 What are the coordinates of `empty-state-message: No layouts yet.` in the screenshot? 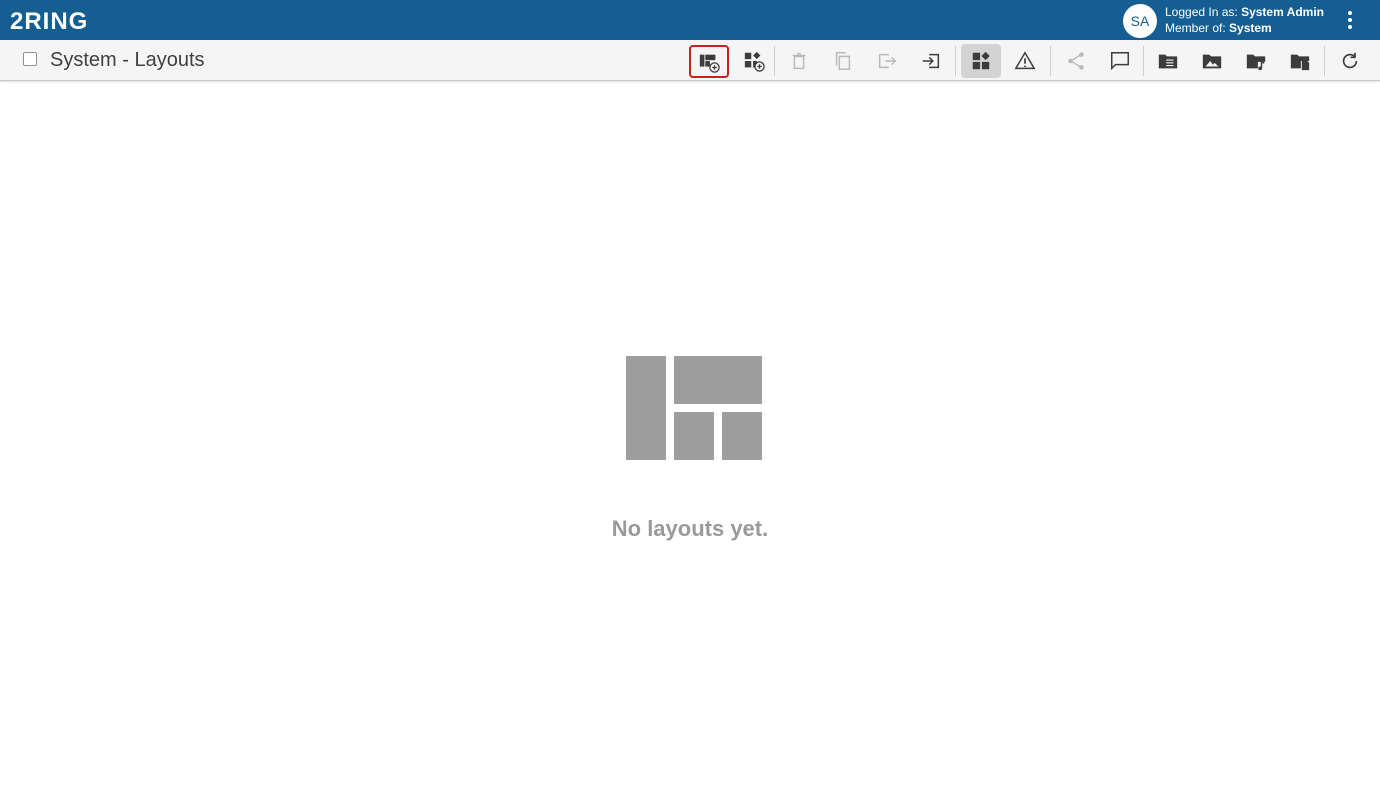 It's located at (690, 528).